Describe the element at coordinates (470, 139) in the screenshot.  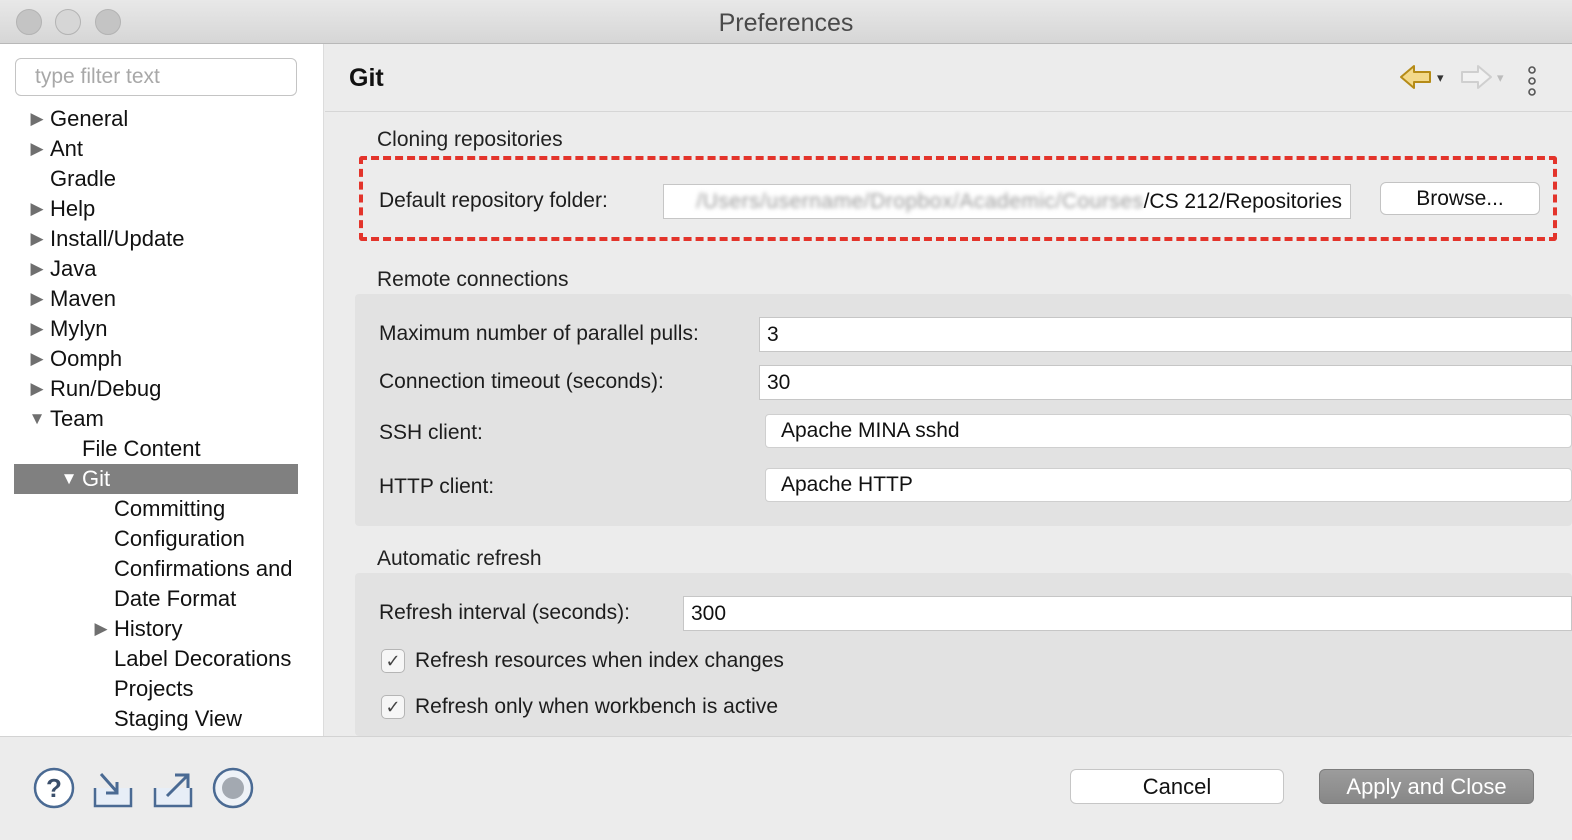
I see `cloning-section-title: Cloning repositories` at that location.